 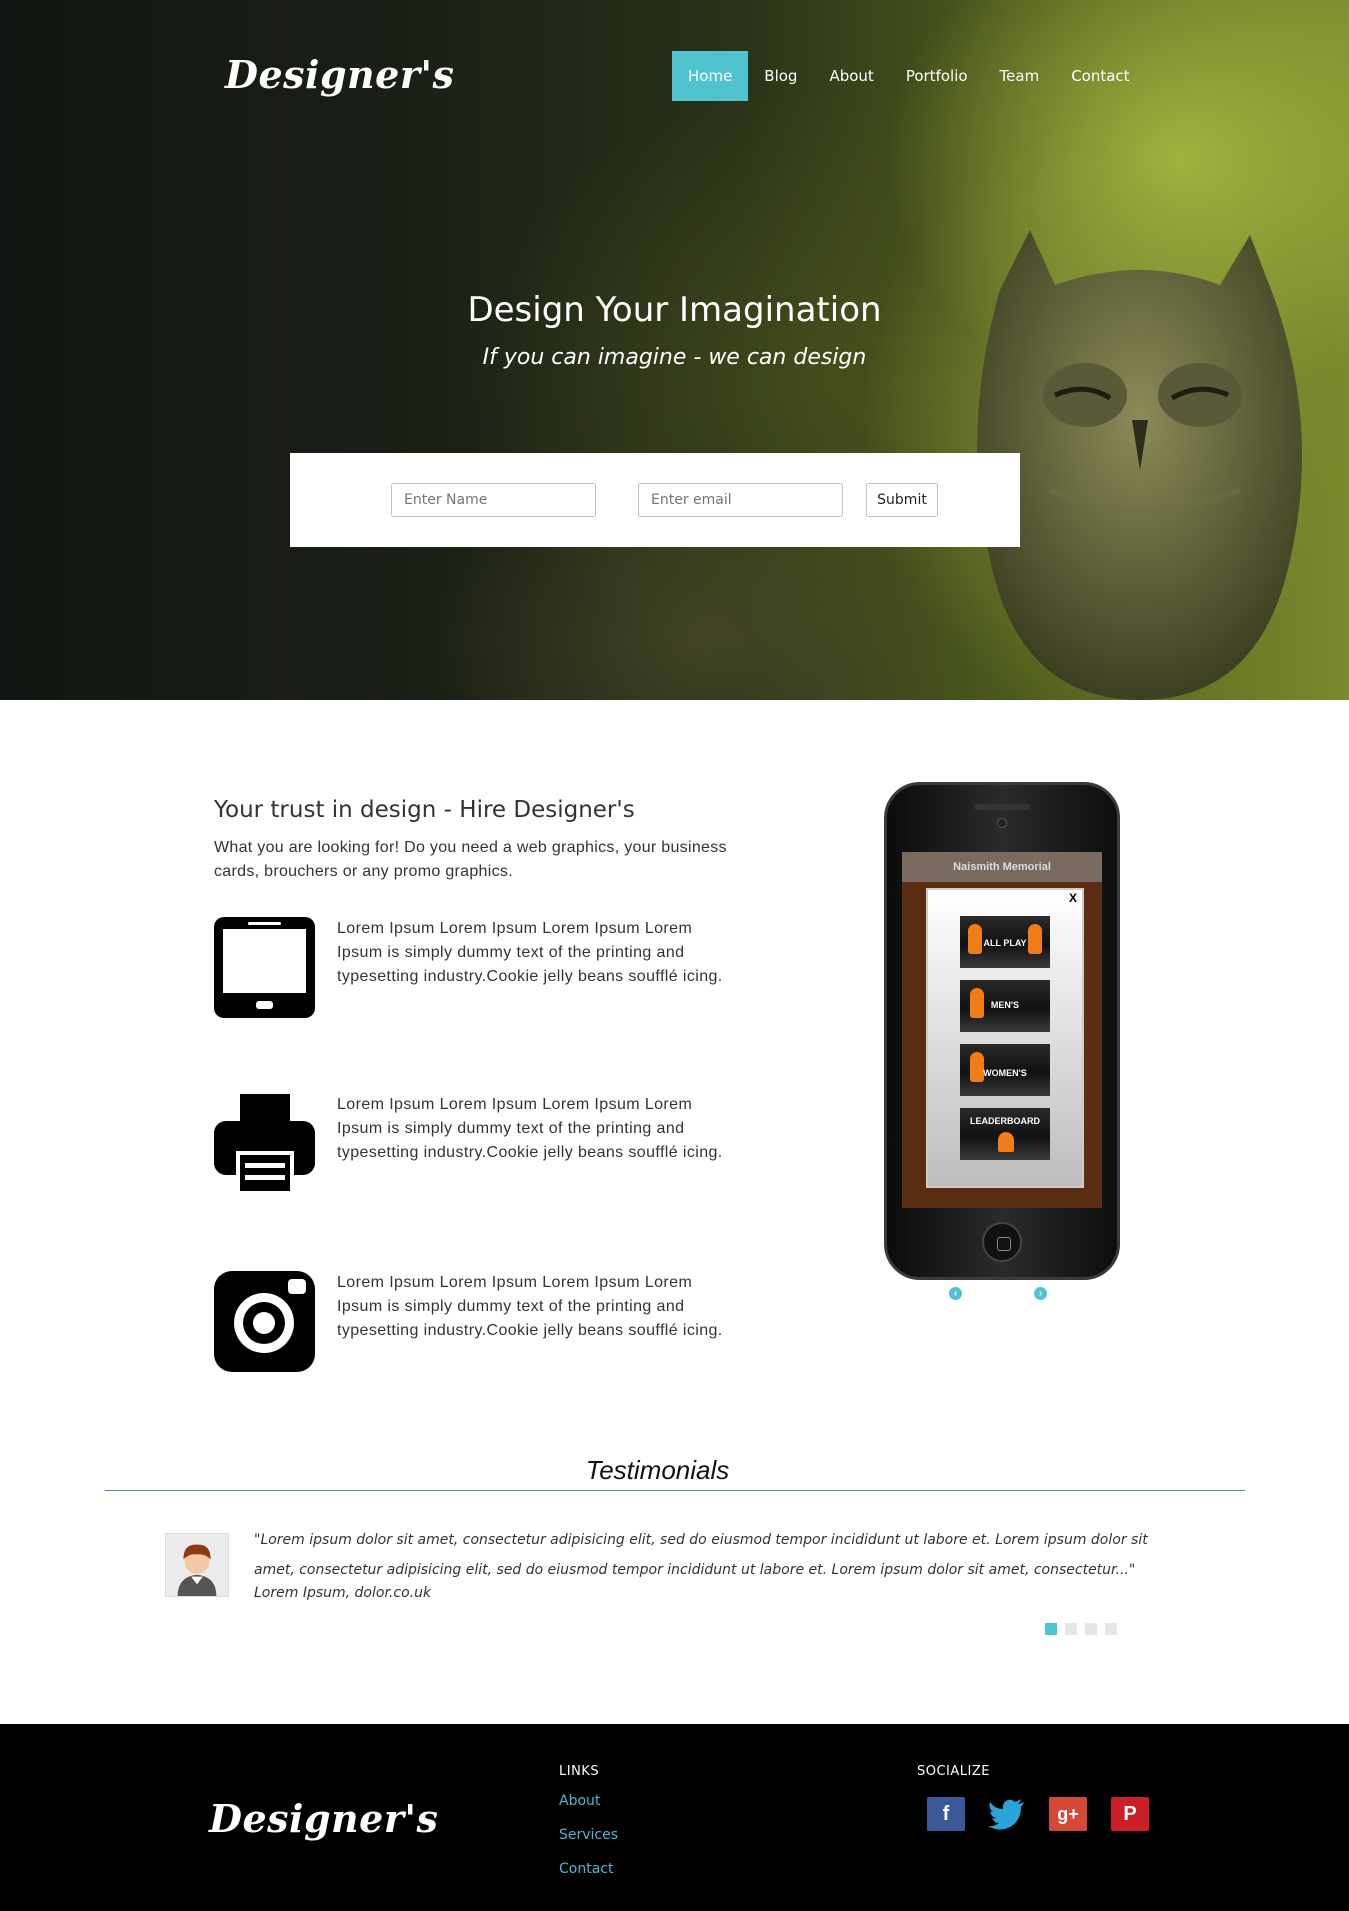 What do you see at coordinates (657, 1470) in the screenshot?
I see `testimonials-title: Testimonials` at bounding box center [657, 1470].